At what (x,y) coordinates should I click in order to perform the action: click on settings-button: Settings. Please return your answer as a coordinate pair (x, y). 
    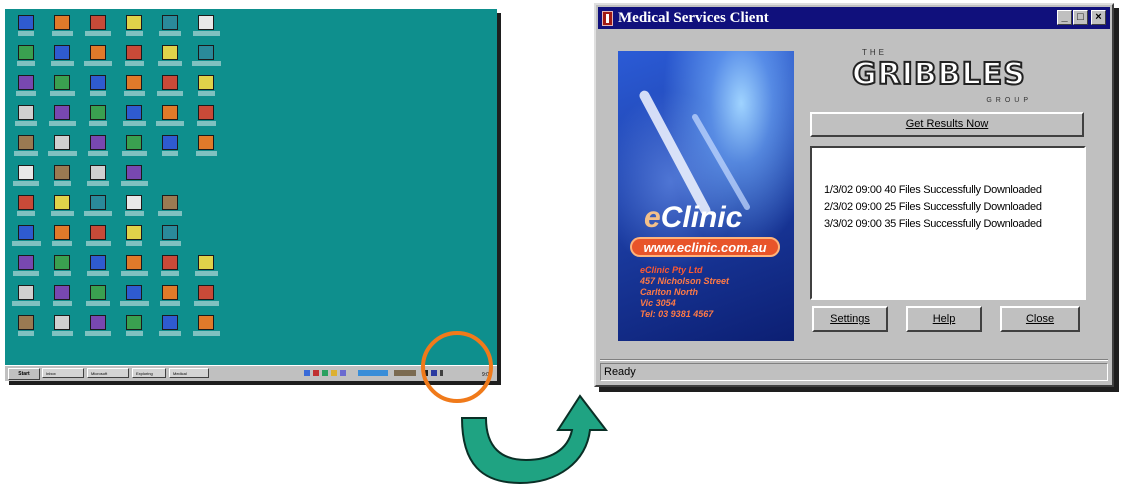
    Looking at the image, I should click on (850, 319).